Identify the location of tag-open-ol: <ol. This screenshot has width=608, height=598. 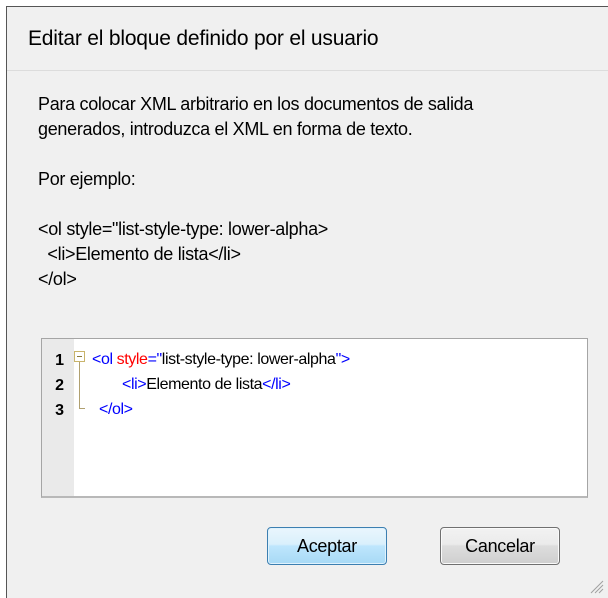
(104, 359).